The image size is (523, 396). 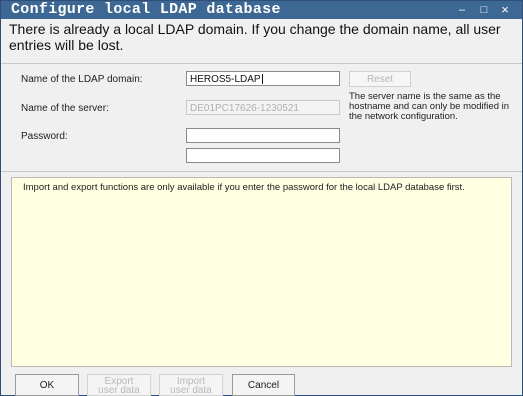 I want to click on domain-name-value: HEROS5-LDAP, so click(x=225, y=79).